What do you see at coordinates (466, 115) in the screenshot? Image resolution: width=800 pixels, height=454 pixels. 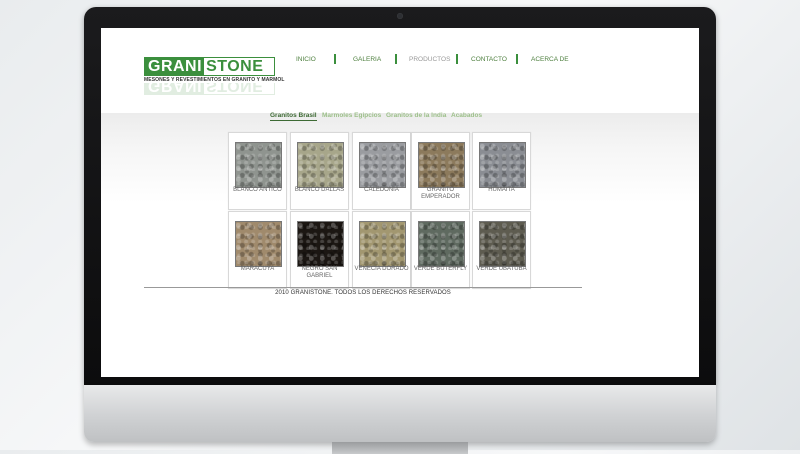 I see `subtab-acabados: Acabados` at bounding box center [466, 115].